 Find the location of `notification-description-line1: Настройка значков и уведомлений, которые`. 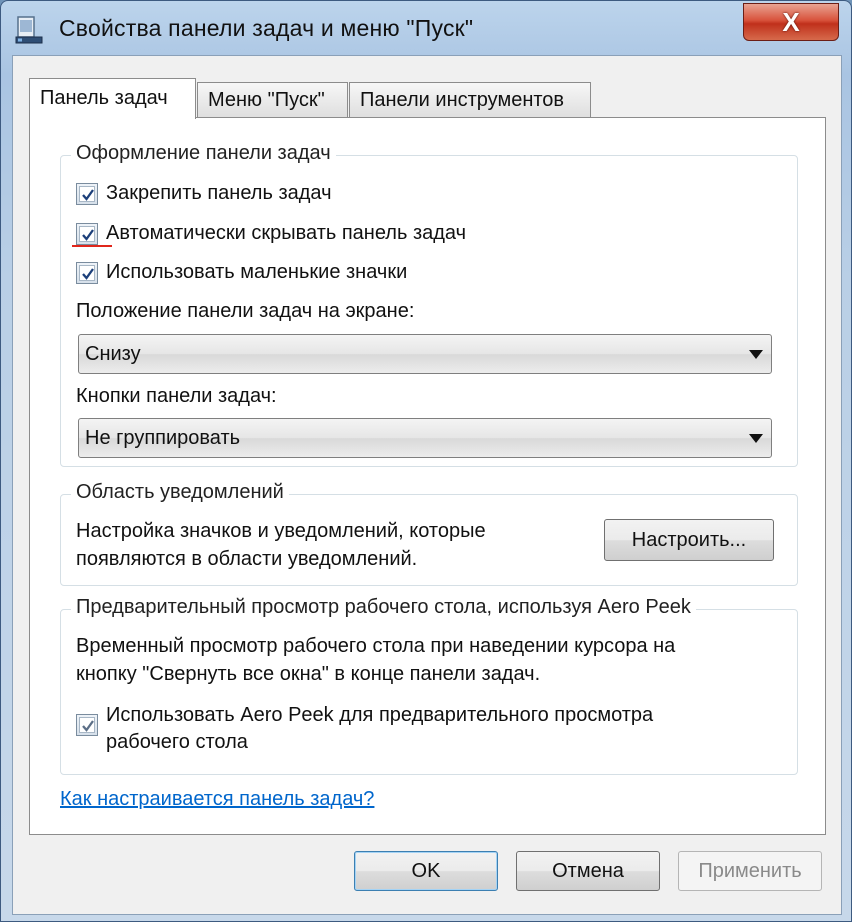

notification-description-line1: Настройка значков и уведомлений, которые is located at coordinates (281, 531).